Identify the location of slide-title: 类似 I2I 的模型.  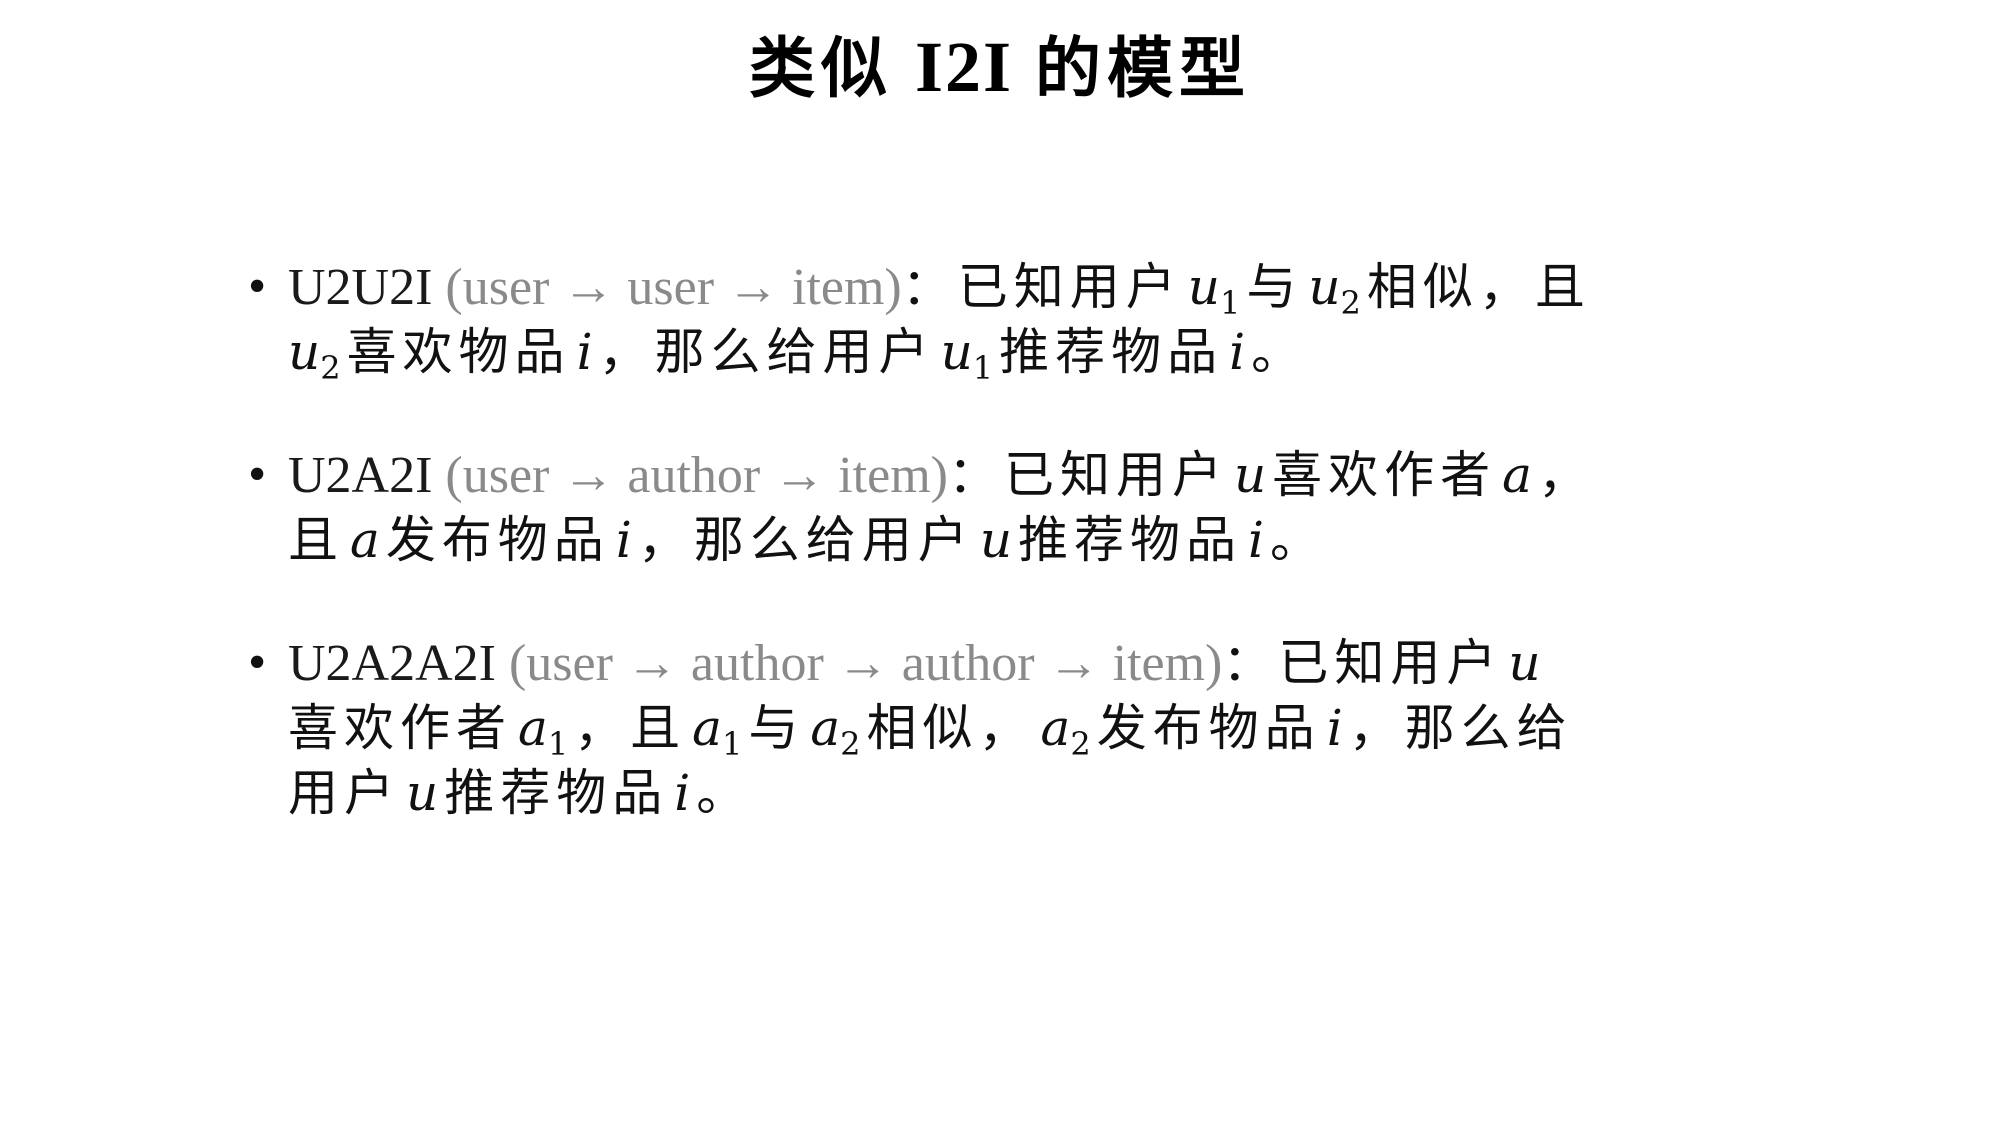
(1000, 67).